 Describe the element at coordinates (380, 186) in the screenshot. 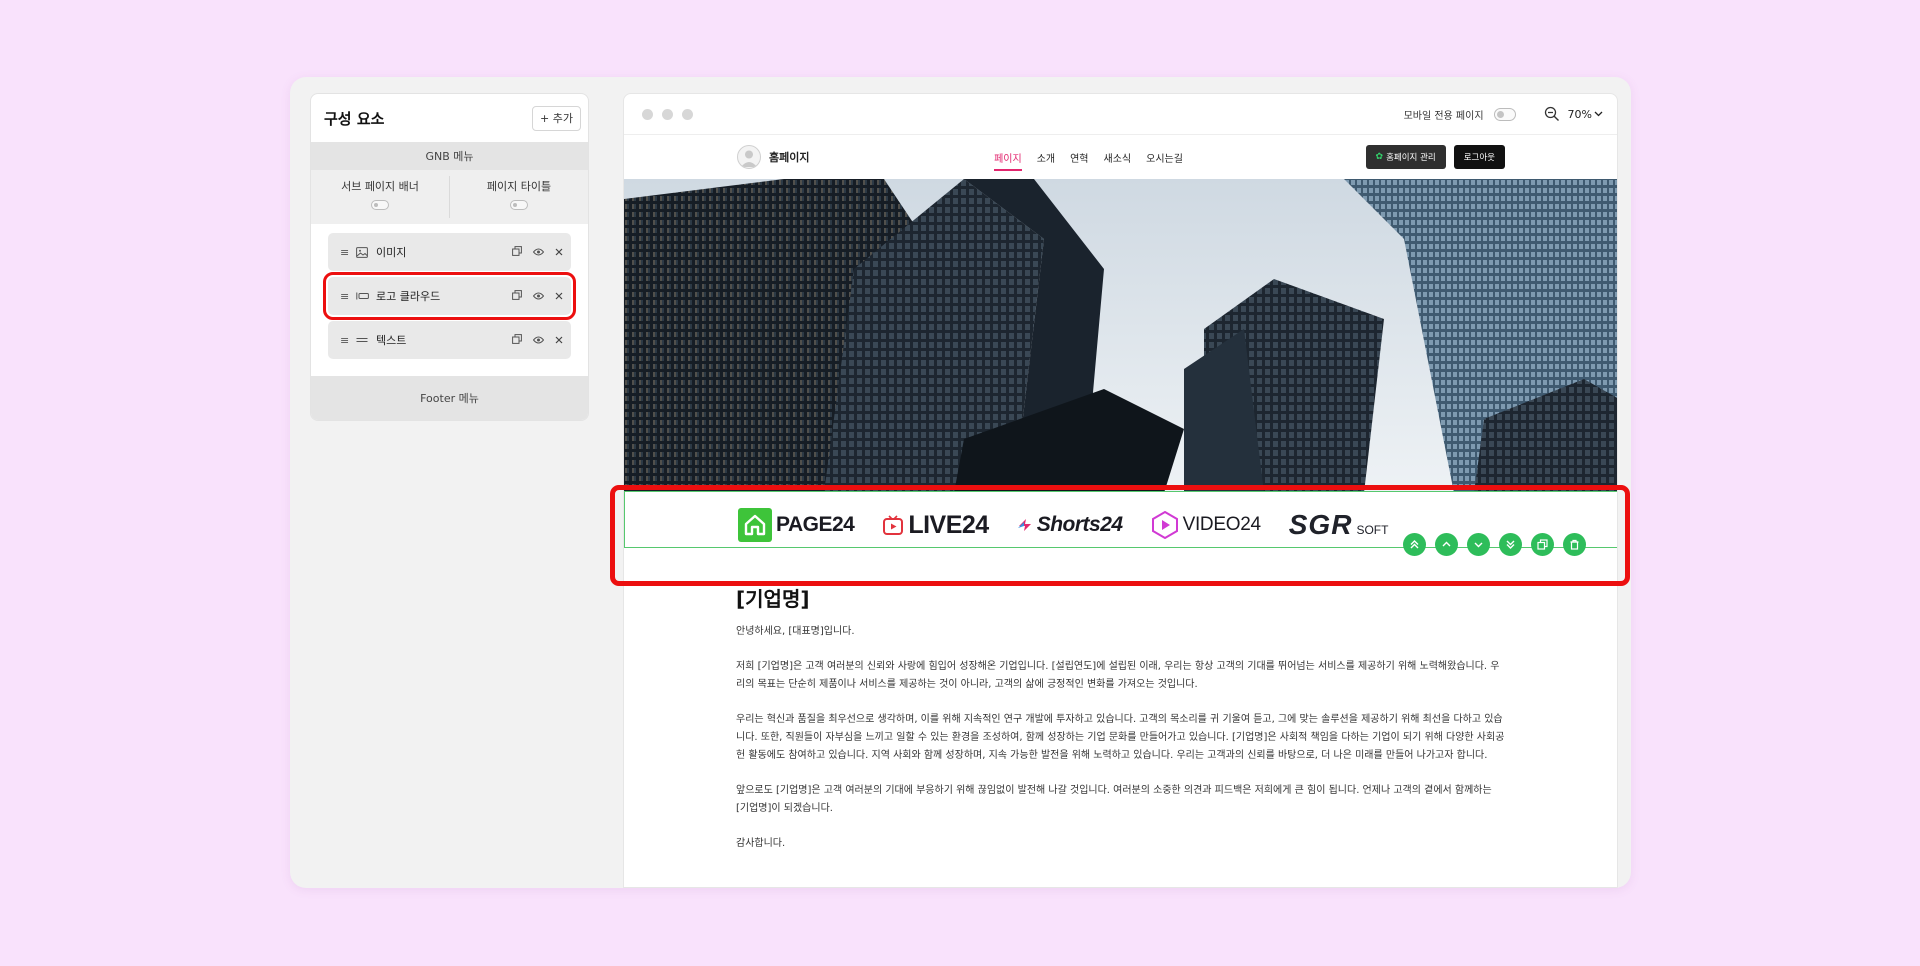

I see `sub-banner-label: 서브 페이지 배너` at that location.